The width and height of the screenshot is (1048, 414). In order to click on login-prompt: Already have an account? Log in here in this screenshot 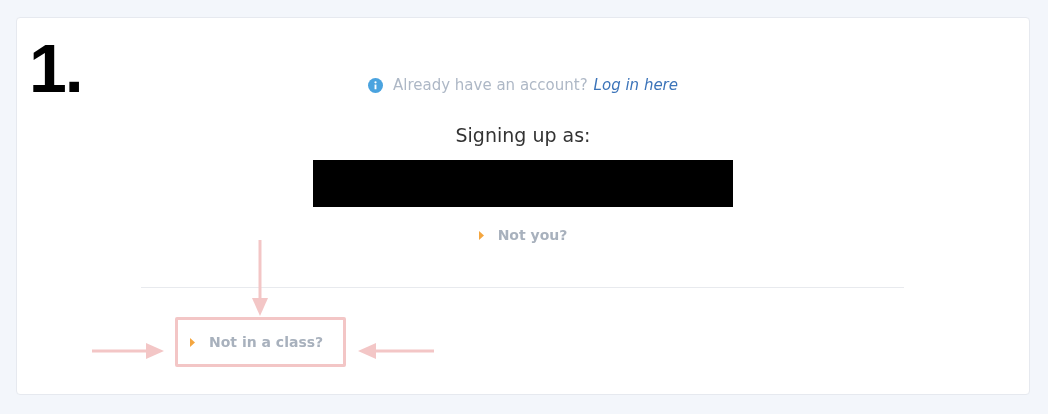, I will do `click(535, 85)`.